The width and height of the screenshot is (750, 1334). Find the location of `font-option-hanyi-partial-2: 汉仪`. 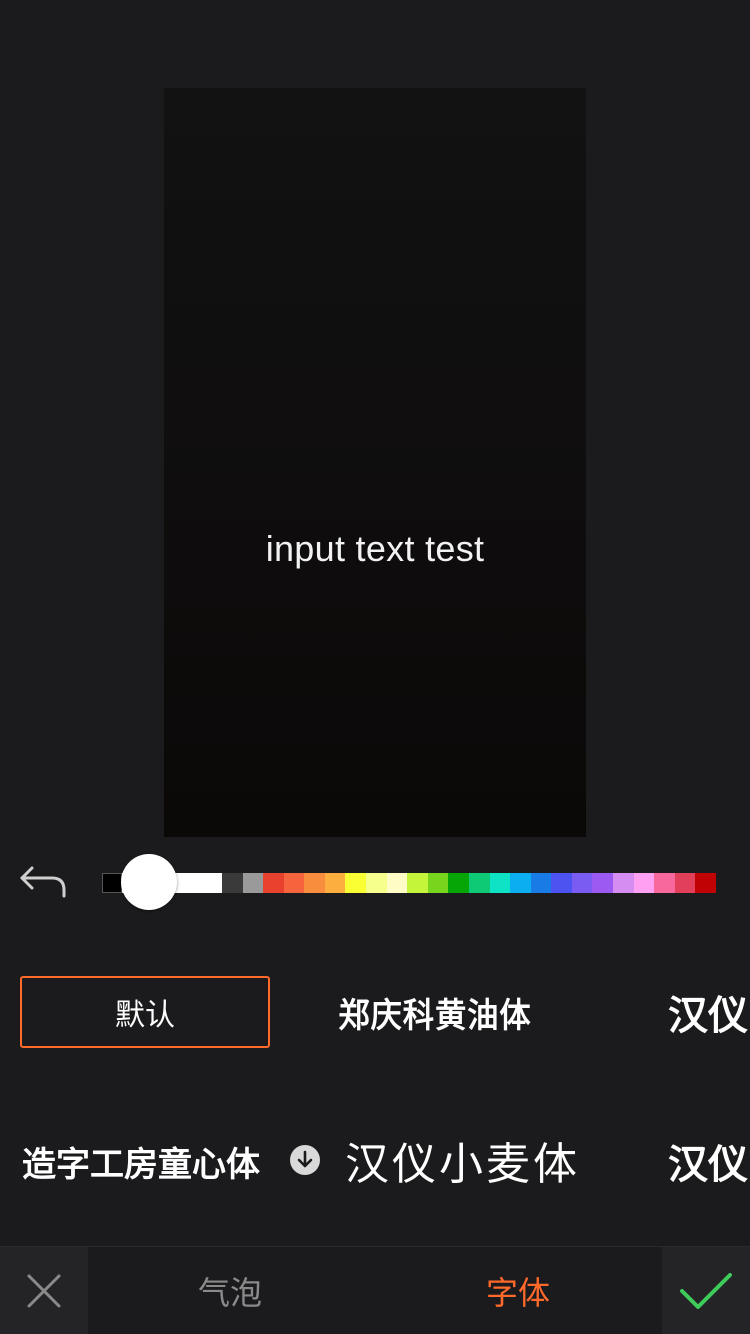

font-option-hanyi-partial-2: 汉仪 is located at coordinates (709, 1161).